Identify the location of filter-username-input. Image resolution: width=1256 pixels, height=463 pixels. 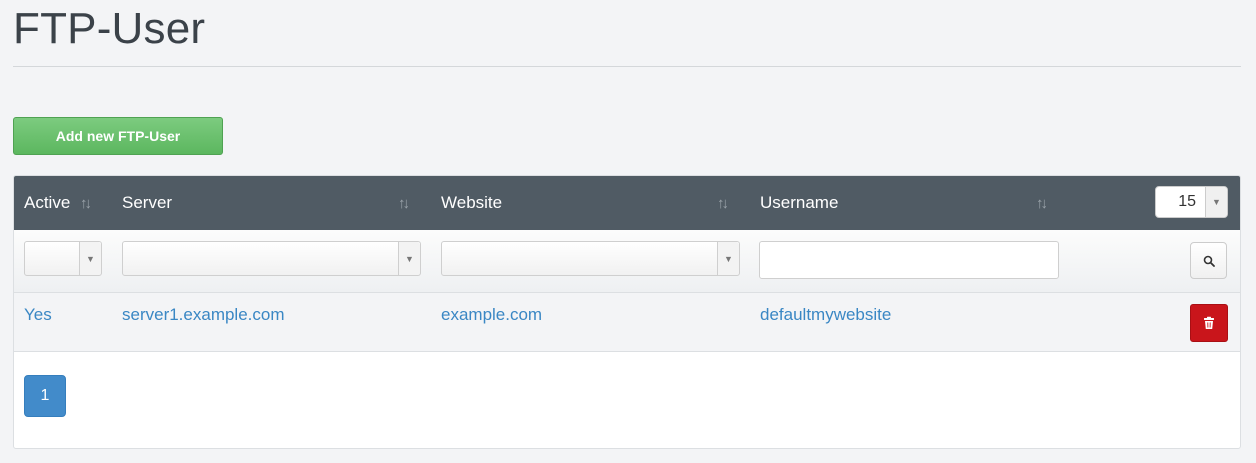
(909, 260).